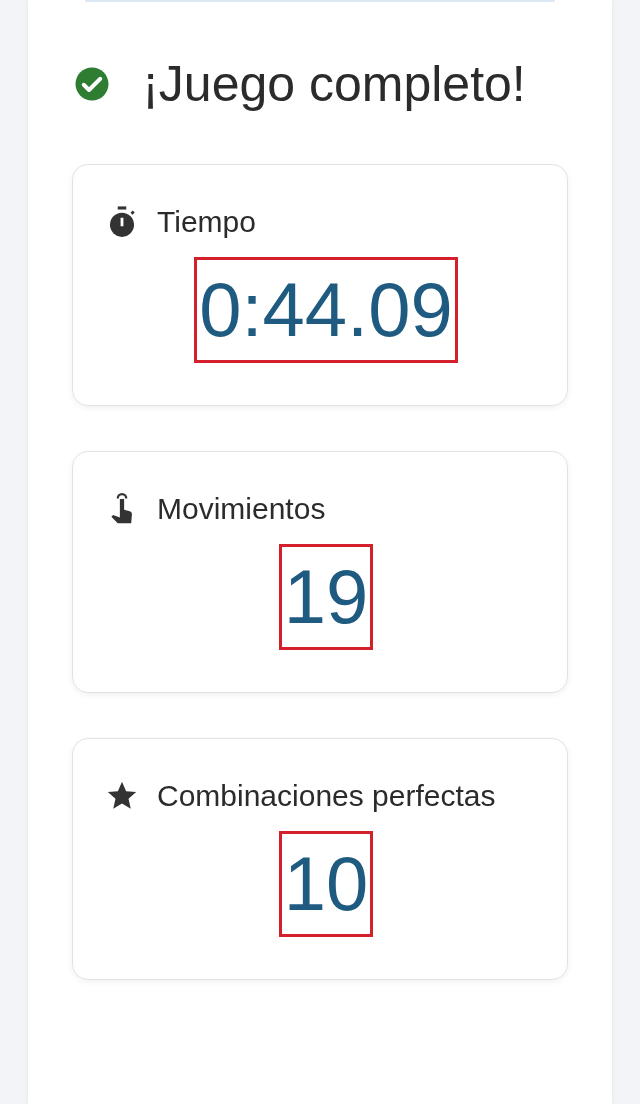 Image resolution: width=640 pixels, height=1104 pixels. What do you see at coordinates (326, 310) in the screenshot?
I see `stat-value: 0:44.09` at bounding box center [326, 310].